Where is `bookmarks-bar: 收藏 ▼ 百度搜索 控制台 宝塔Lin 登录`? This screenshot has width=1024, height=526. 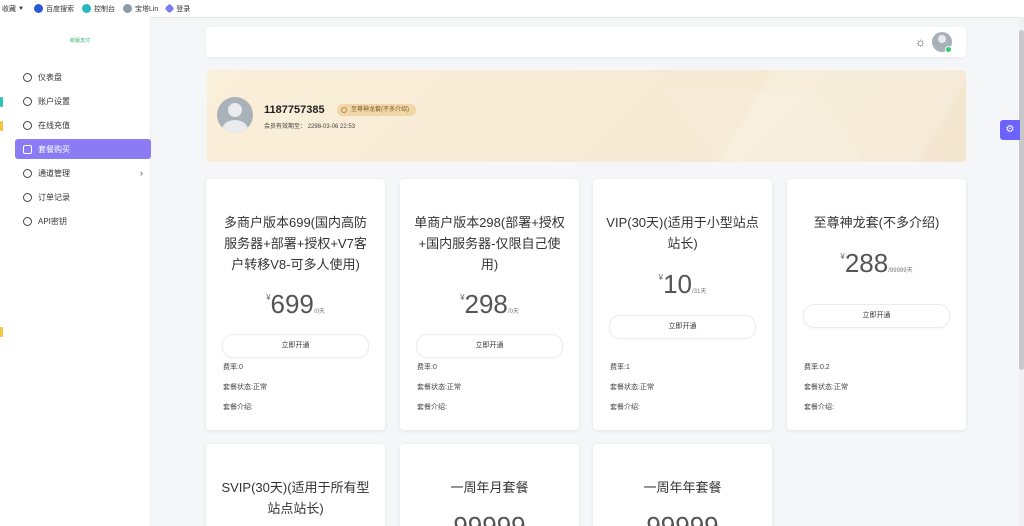
bookmarks-bar: 收藏 ▼ 百度搜索 控制台 宝塔Lin 登录 is located at coordinates (512, 9).